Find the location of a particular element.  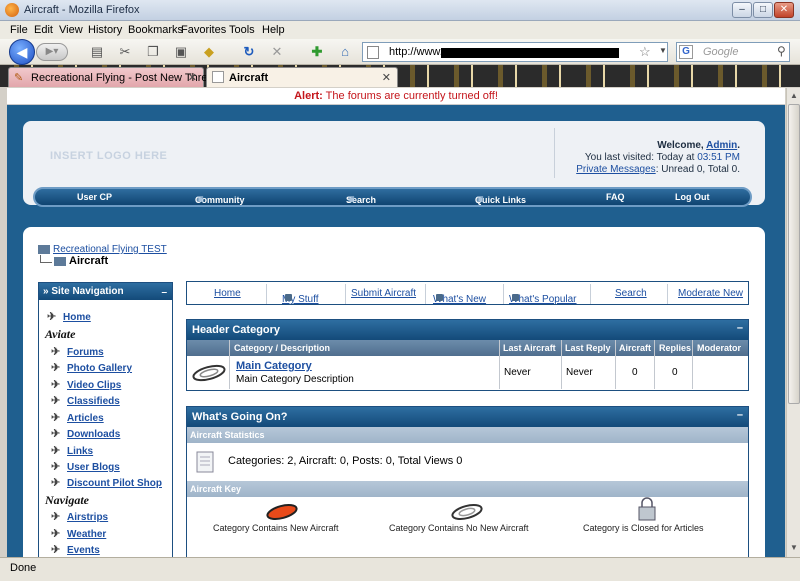

menu-tools: Tools is located at coordinates (242, 30).